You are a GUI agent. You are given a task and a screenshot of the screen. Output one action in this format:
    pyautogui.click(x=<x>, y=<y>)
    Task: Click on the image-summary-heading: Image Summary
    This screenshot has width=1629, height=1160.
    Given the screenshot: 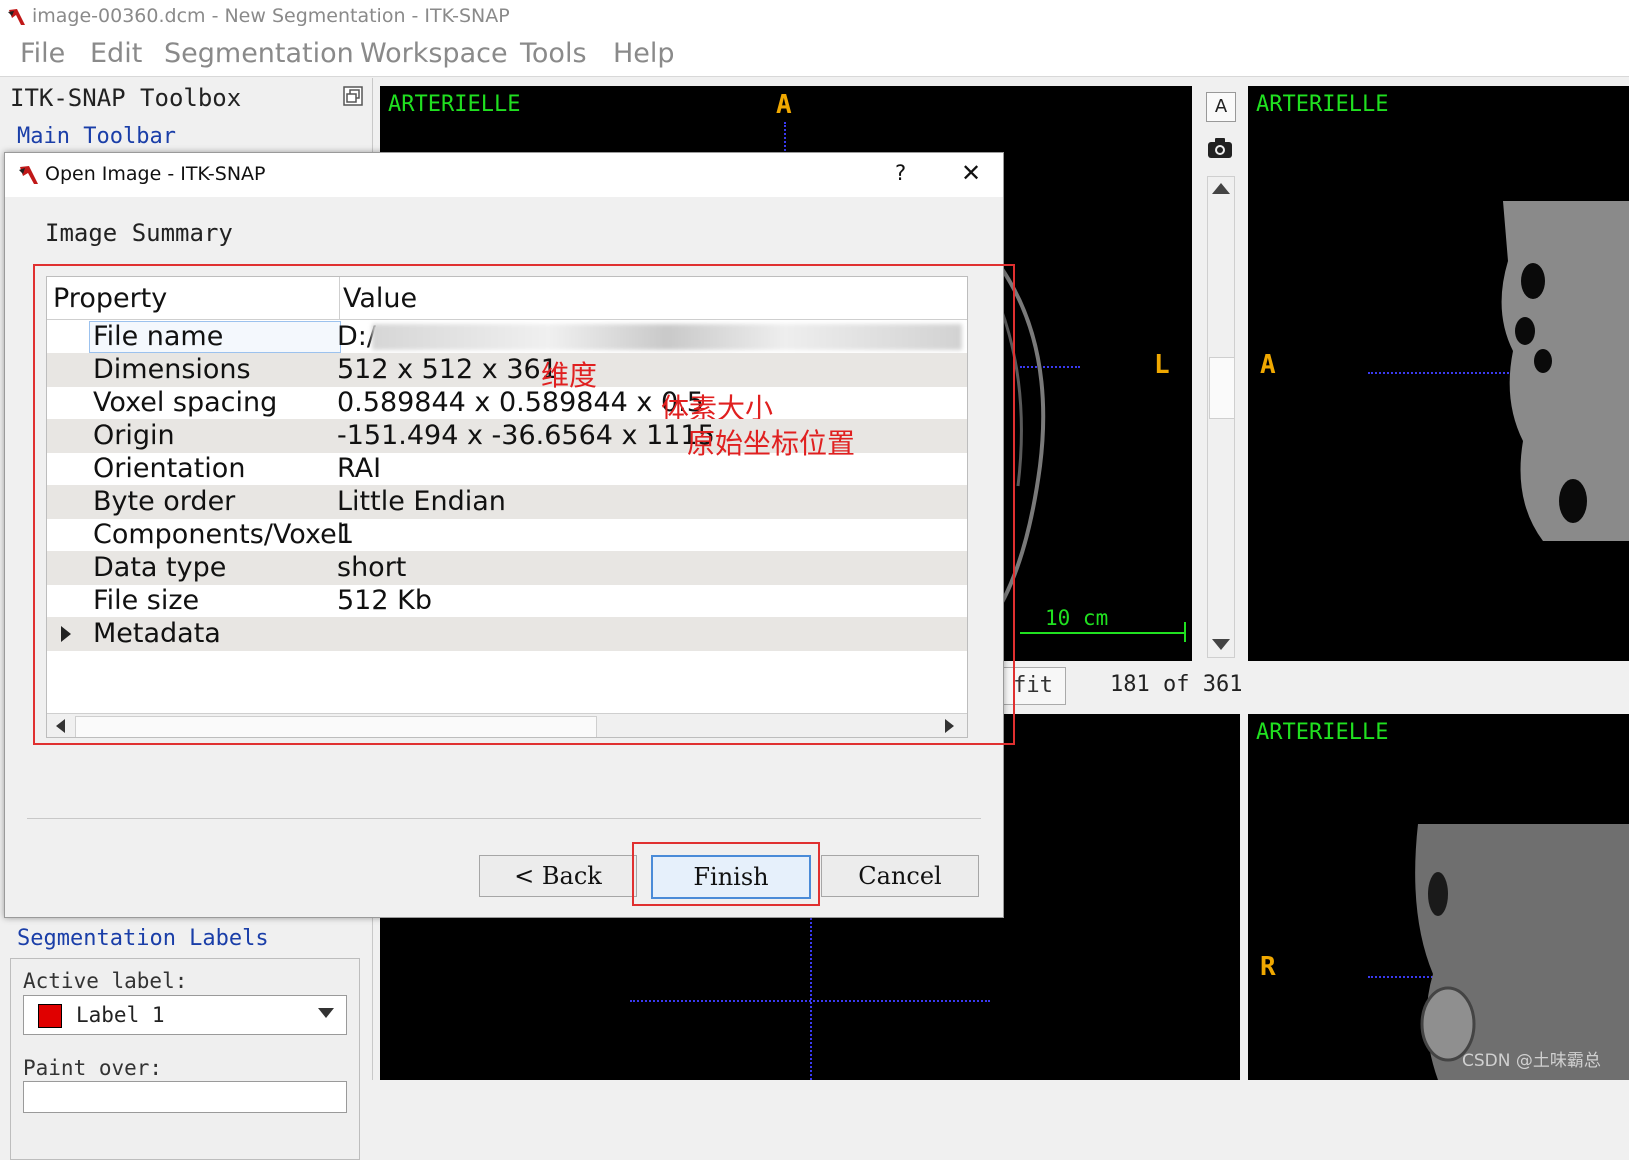 What is the action you would take?
    pyautogui.click(x=139, y=233)
    